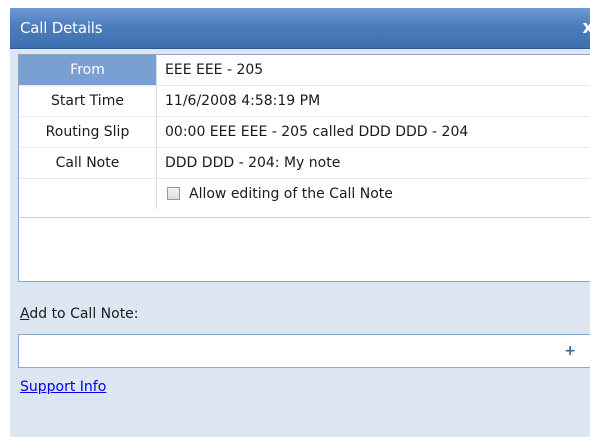  I want to click on row-label-from: From, so click(88, 70).